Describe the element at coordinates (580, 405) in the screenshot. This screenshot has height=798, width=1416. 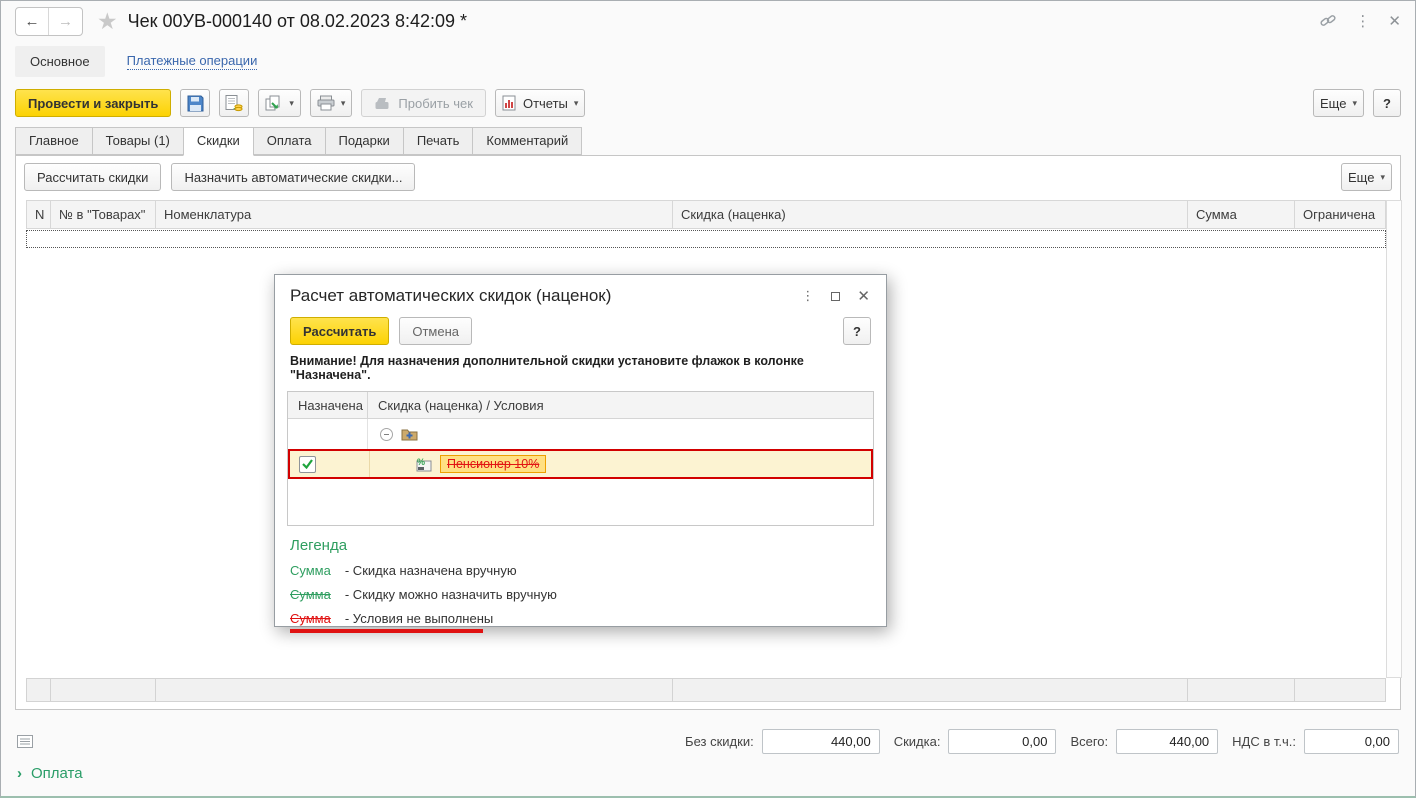
I see `dialog-table-header: Назначена Скидка (наценка) / Условия` at that location.